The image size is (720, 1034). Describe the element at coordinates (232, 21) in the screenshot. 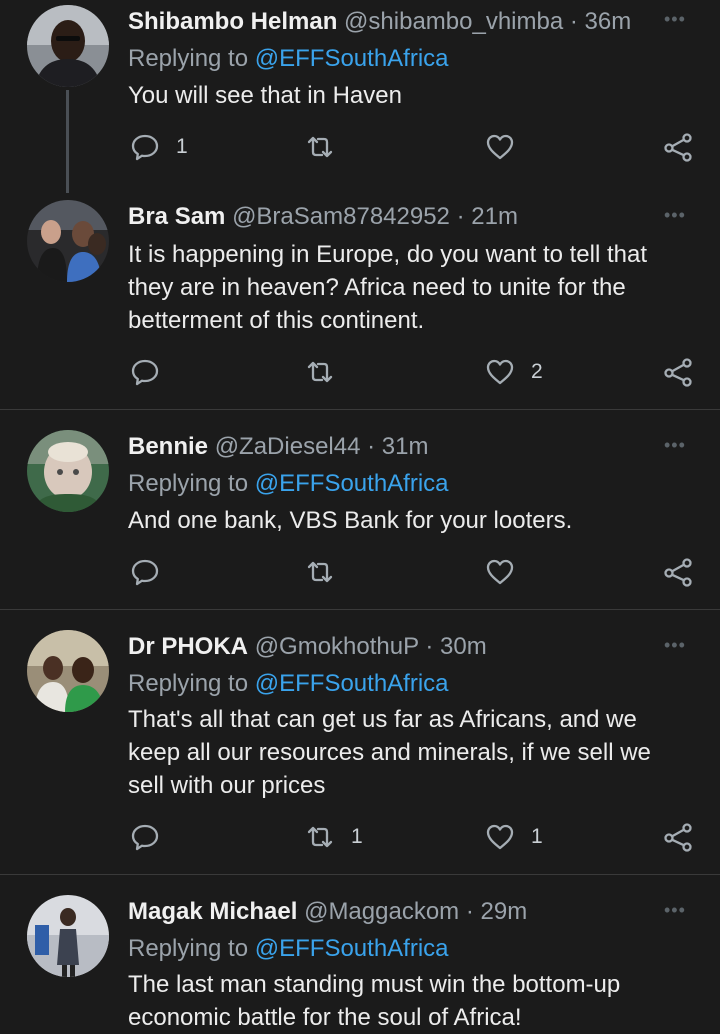

I see `author-name: Shibambo Helman` at that location.